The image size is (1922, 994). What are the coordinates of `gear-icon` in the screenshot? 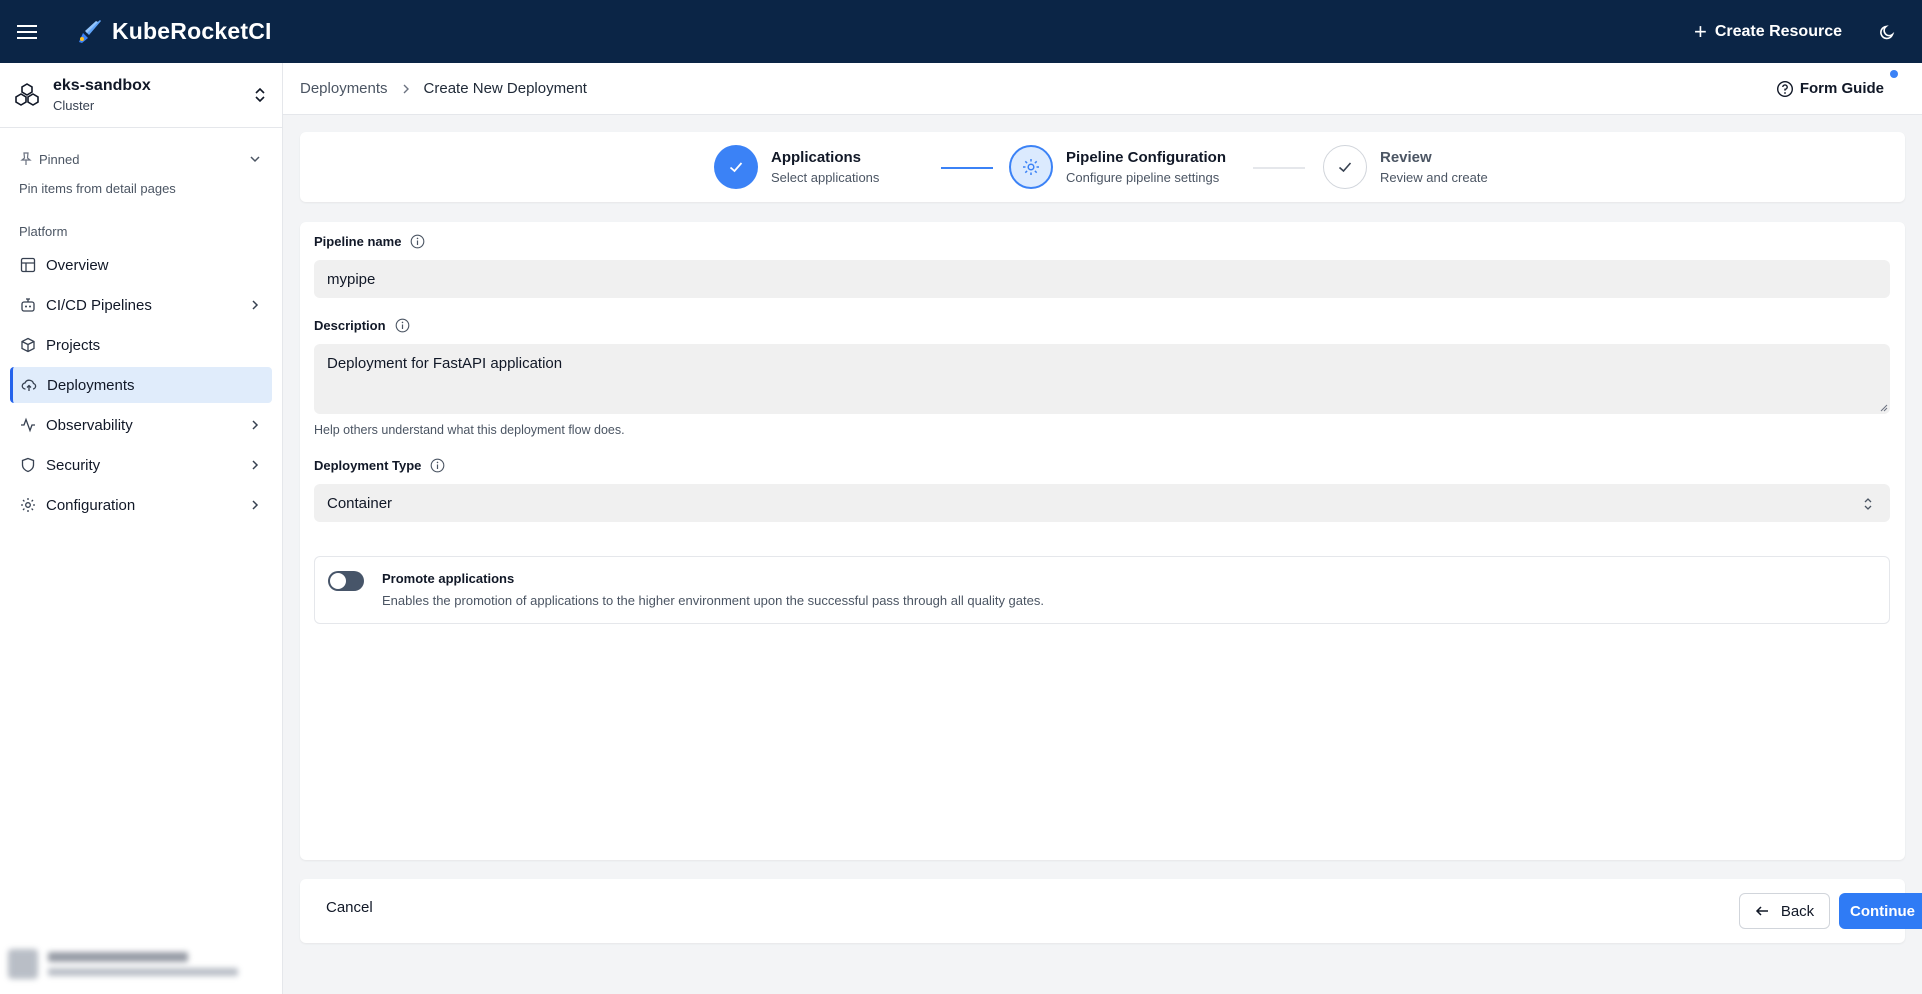 It's located at (28, 505).